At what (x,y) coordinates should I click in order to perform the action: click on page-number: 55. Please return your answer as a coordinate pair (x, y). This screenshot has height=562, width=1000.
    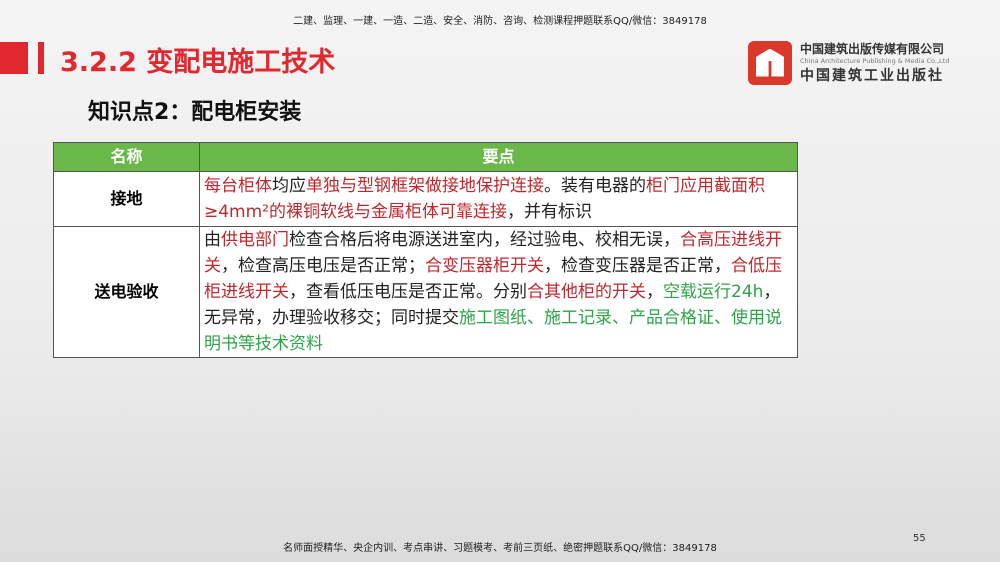
    Looking at the image, I should click on (919, 538).